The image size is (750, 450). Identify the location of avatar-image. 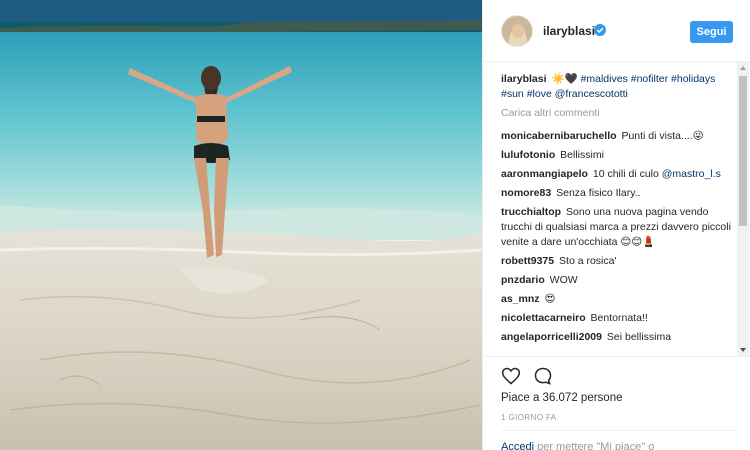
(517, 31).